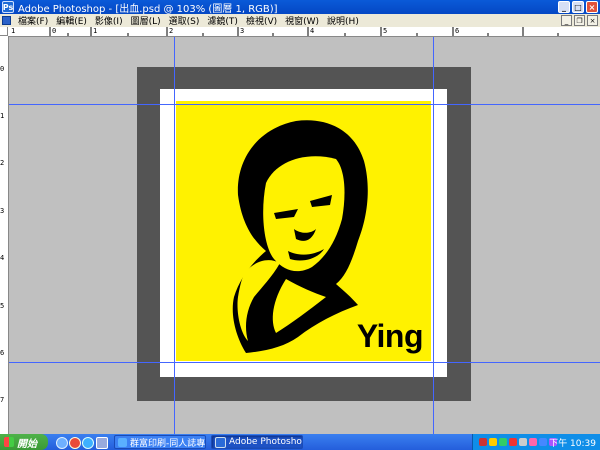  I want to click on vertical-ruler: 0 1 2 3 4 5 6 7, so click(4, 235).